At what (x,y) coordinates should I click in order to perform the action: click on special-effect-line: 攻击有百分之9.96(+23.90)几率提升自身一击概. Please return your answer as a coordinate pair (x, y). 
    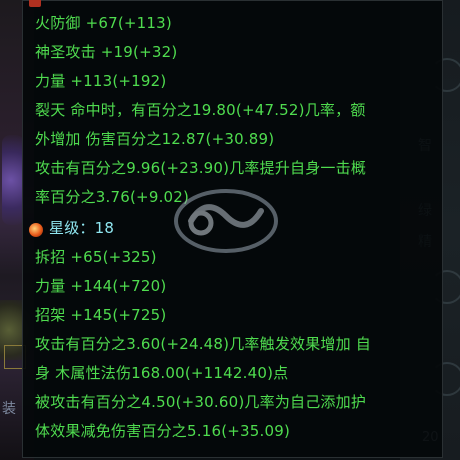
    Looking at the image, I should click on (201, 168).